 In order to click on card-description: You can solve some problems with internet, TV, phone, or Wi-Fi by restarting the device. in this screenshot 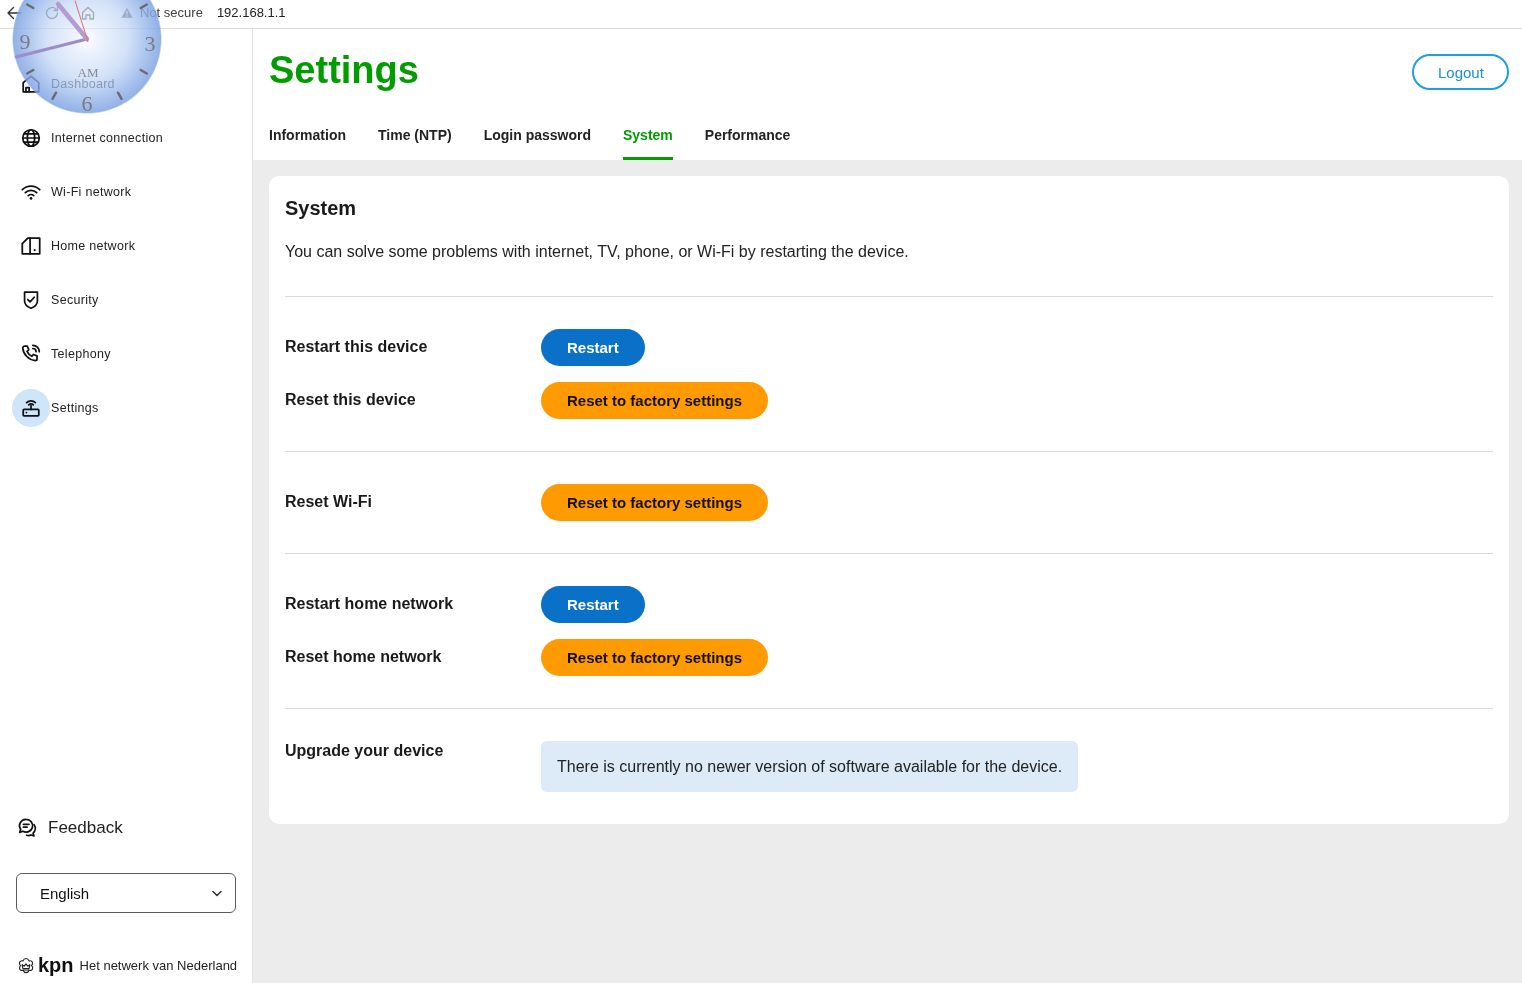, I will do `click(597, 252)`.